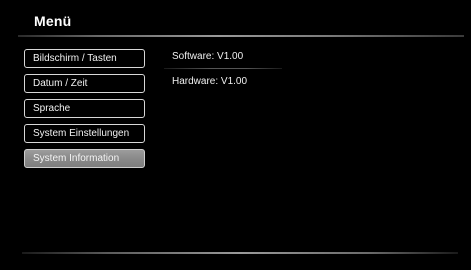 This screenshot has width=471, height=270. I want to click on menu-item-bildschirm-tasten: Bildschirm / Tasten, so click(84, 58).